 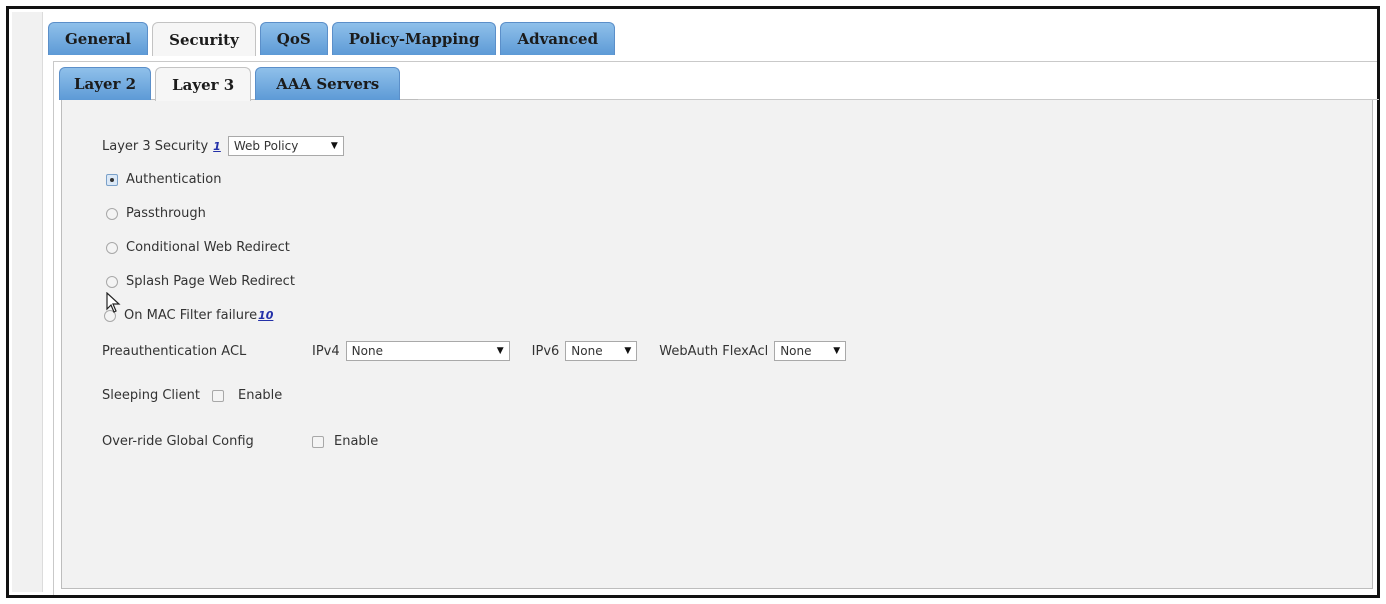 I want to click on conditional-web-redirect-label: Conditional Web Redirect, so click(x=208, y=247).